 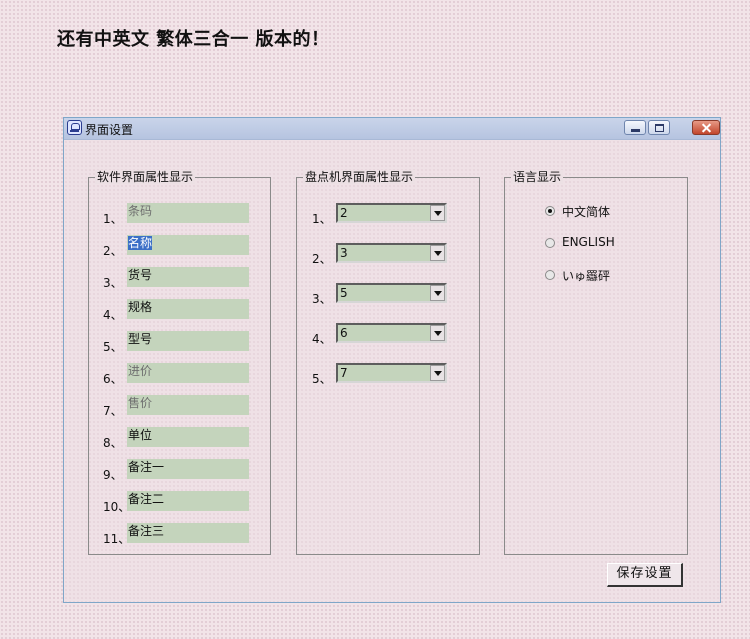 I want to click on device-group-title: 盘点机界面属性显示, so click(x=359, y=177).